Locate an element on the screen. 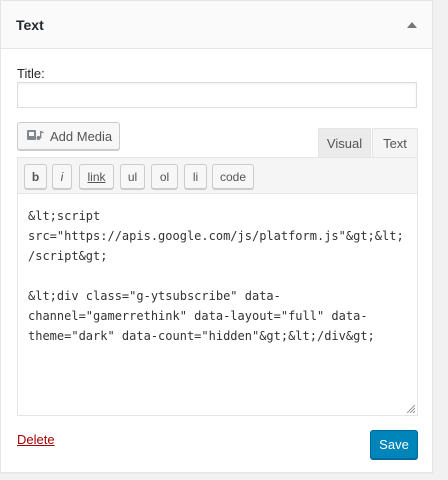 The width and height of the screenshot is (448, 480). code-button: code is located at coordinates (233, 176).